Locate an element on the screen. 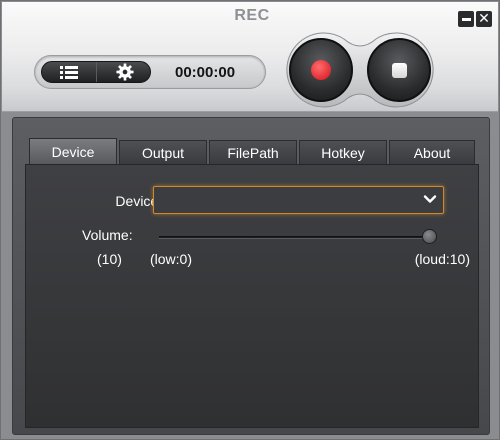 The image size is (500, 440). close-icon: ✕ is located at coordinates (484, 18).